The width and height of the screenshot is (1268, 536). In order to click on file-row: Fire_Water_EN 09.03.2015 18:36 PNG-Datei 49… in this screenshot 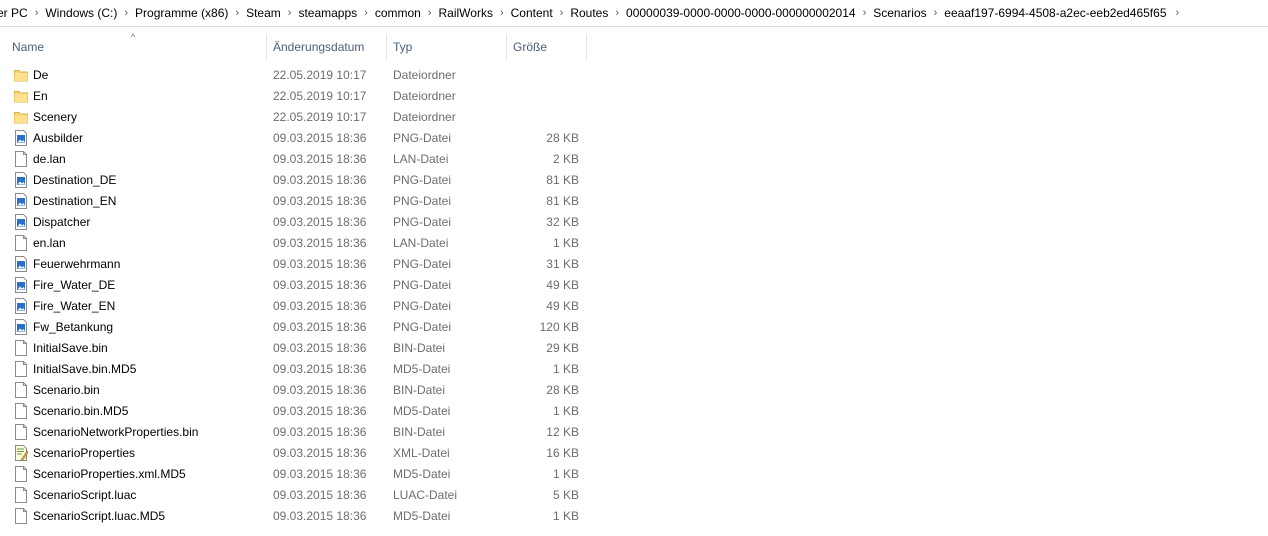, I will do `click(300, 306)`.